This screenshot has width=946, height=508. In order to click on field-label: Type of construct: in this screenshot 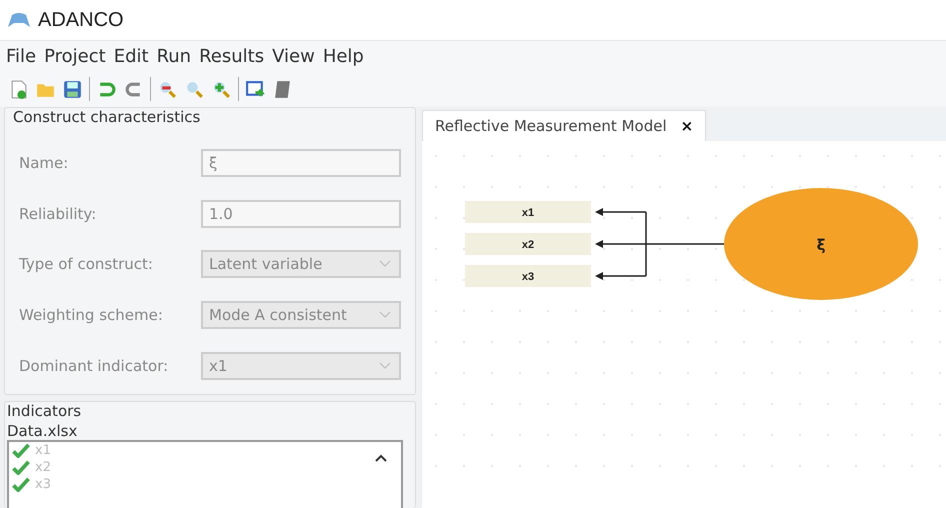, I will do `click(86, 264)`.